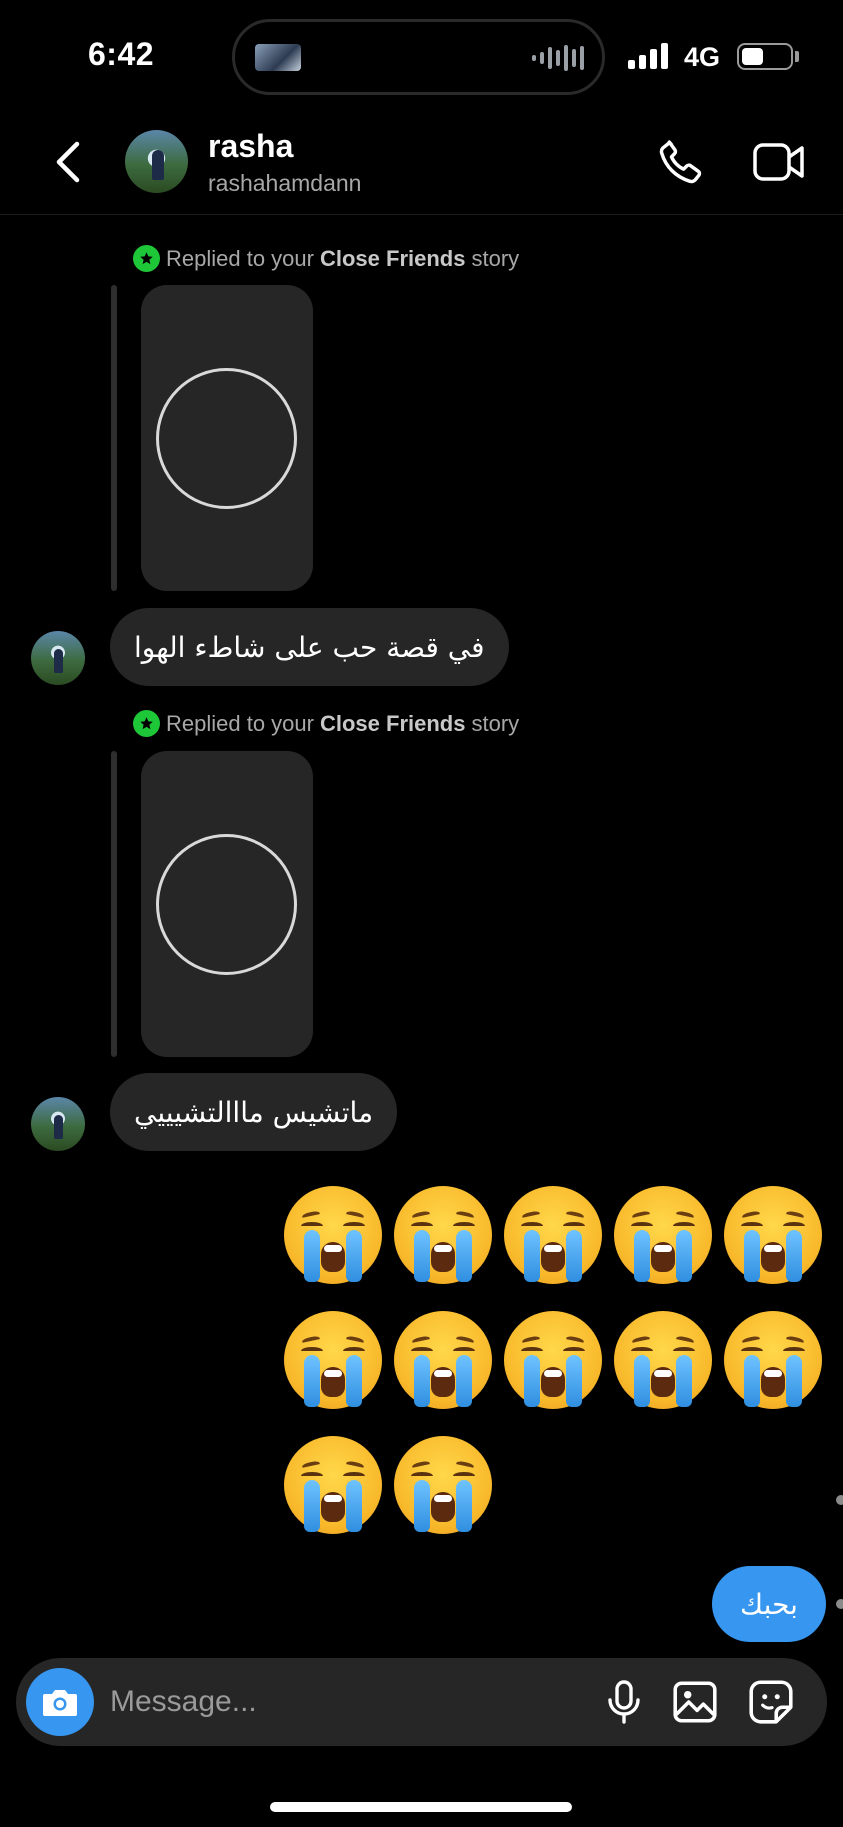 Image resolution: width=843 pixels, height=1827 pixels. Describe the element at coordinates (648, 56) in the screenshot. I see `cellular-signal-icon` at that location.